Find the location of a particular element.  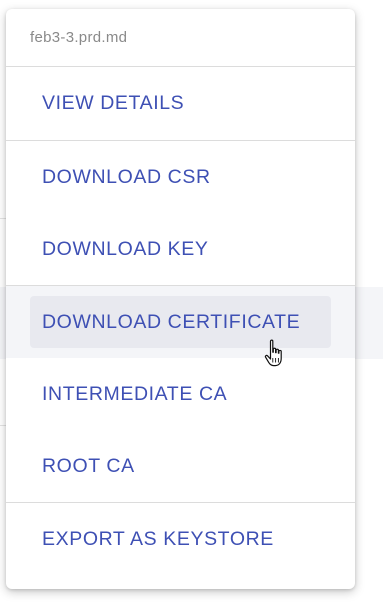

view-details-menu-item: VIEW DETAILS is located at coordinates (180, 103).